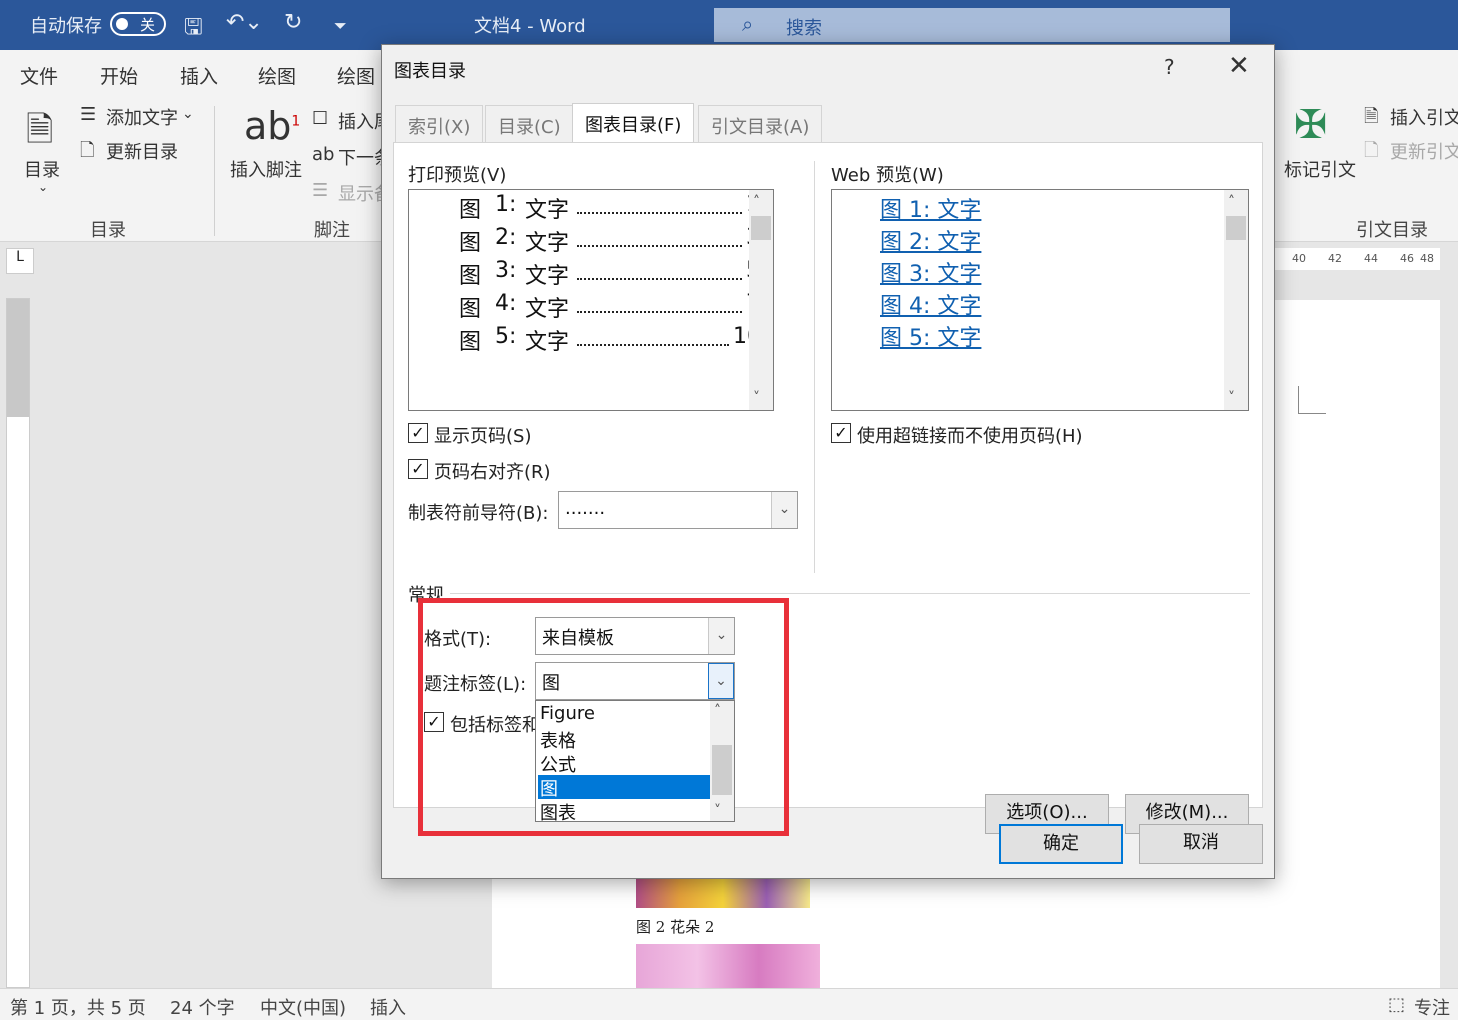 The height and width of the screenshot is (1020, 1458). What do you see at coordinates (439, 124) in the screenshot?
I see `tab-index: 索引(X)` at bounding box center [439, 124].